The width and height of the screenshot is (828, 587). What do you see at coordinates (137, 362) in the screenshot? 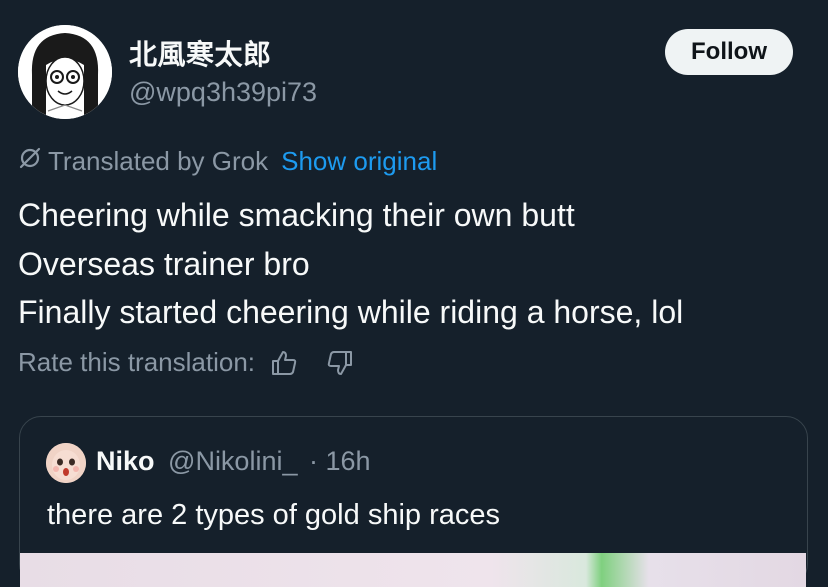
I see `rate-translation-label: Rate this translation:` at bounding box center [137, 362].